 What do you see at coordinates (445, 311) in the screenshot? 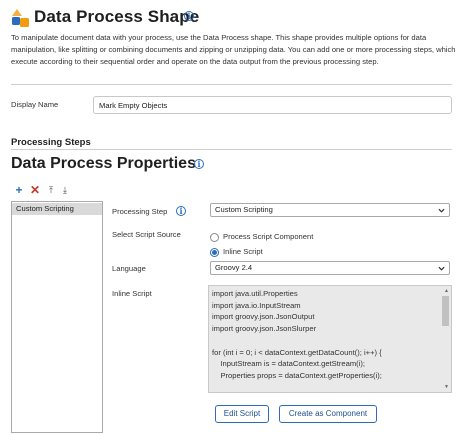
I see `scrollbar-thumb` at bounding box center [445, 311].